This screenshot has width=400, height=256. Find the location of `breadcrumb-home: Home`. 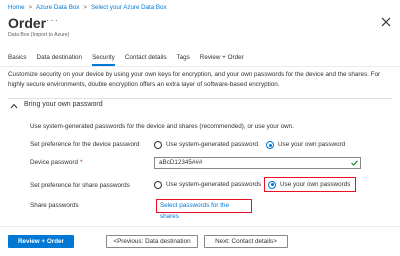

breadcrumb-home: Home is located at coordinates (16, 7).